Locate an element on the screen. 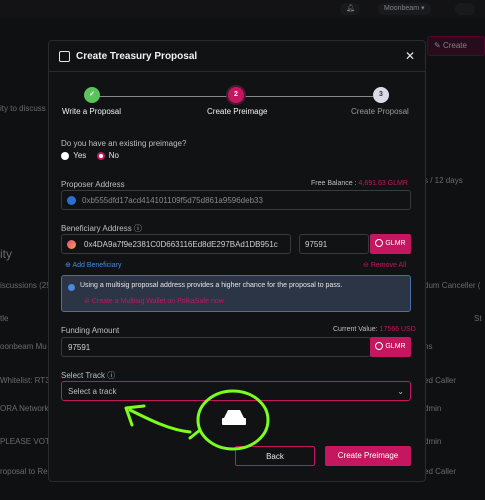 The height and width of the screenshot is (500, 485). unknown-wallet-icon is located at coordinates (234, 418).